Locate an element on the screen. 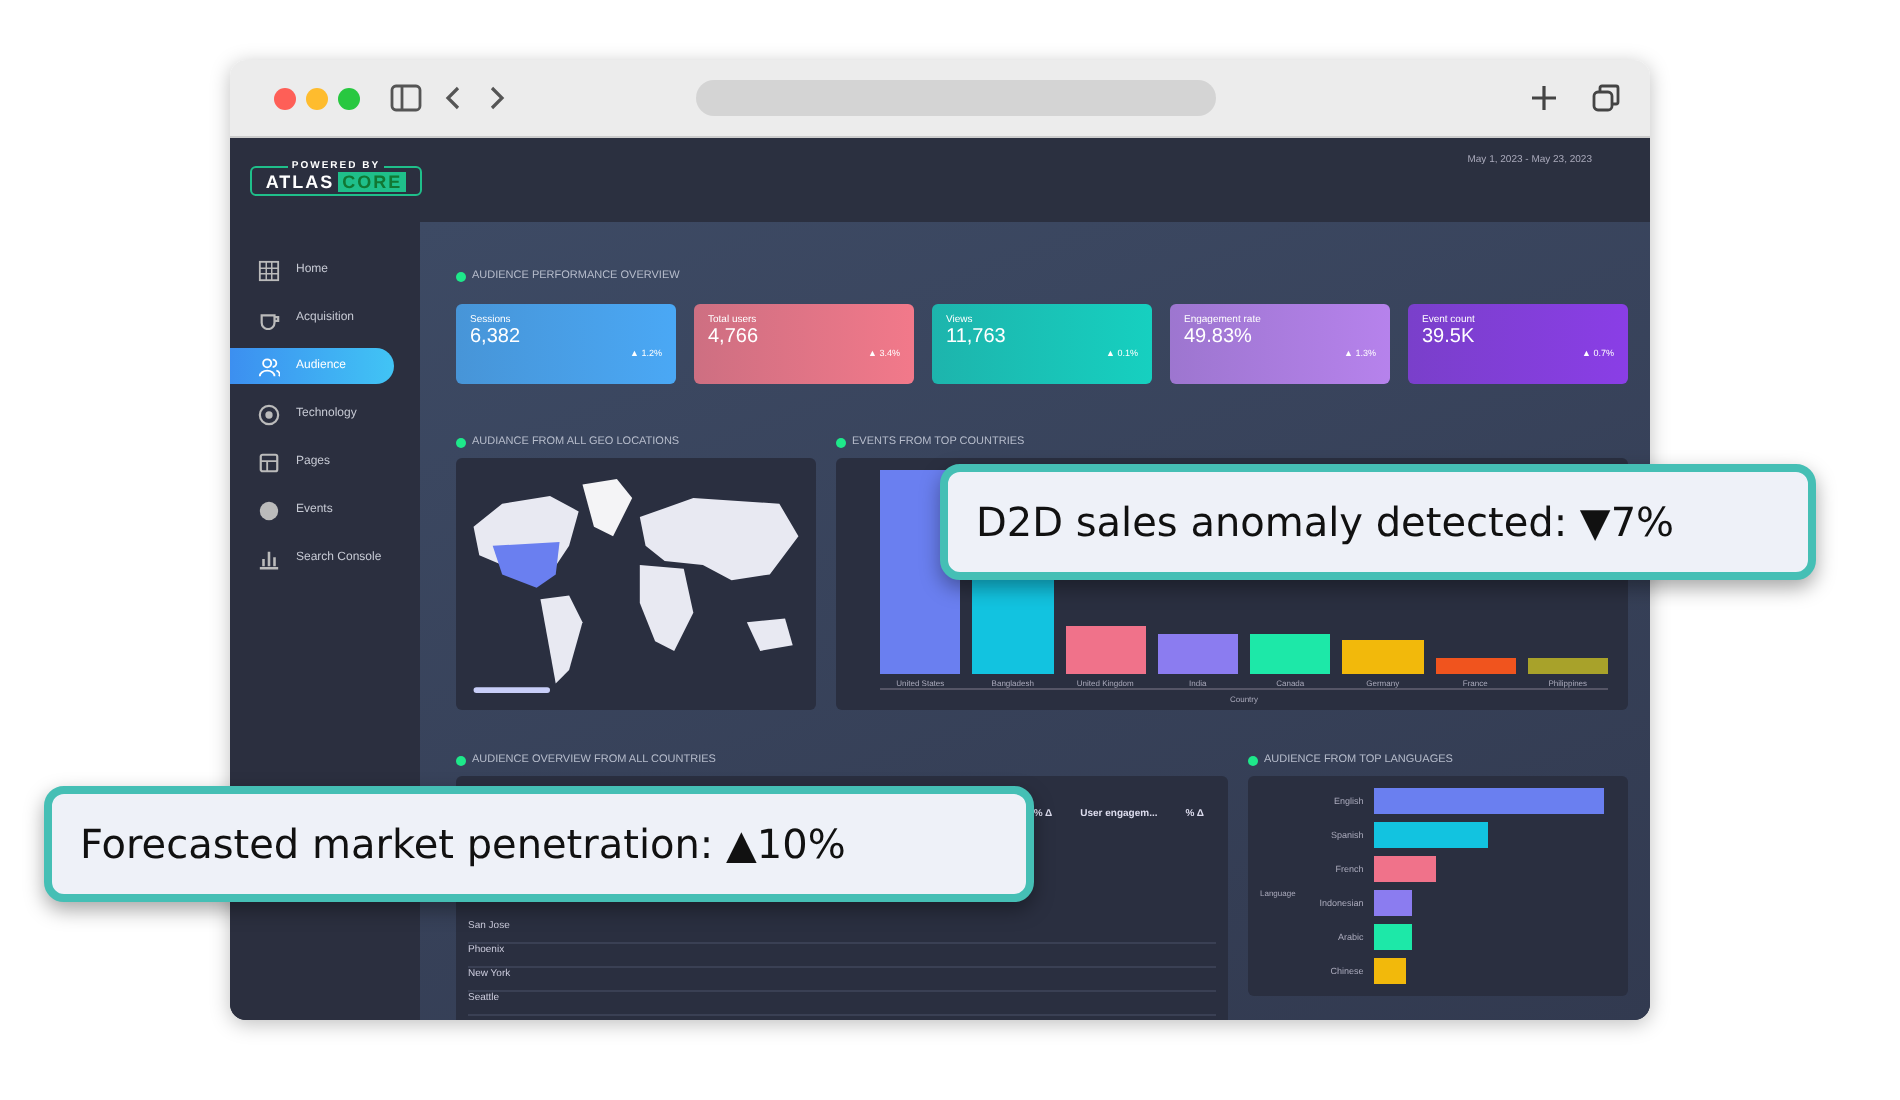 The width and height of the screenshot is (1900, 1100). tabs-icon is located at coordinates (1606, 98).